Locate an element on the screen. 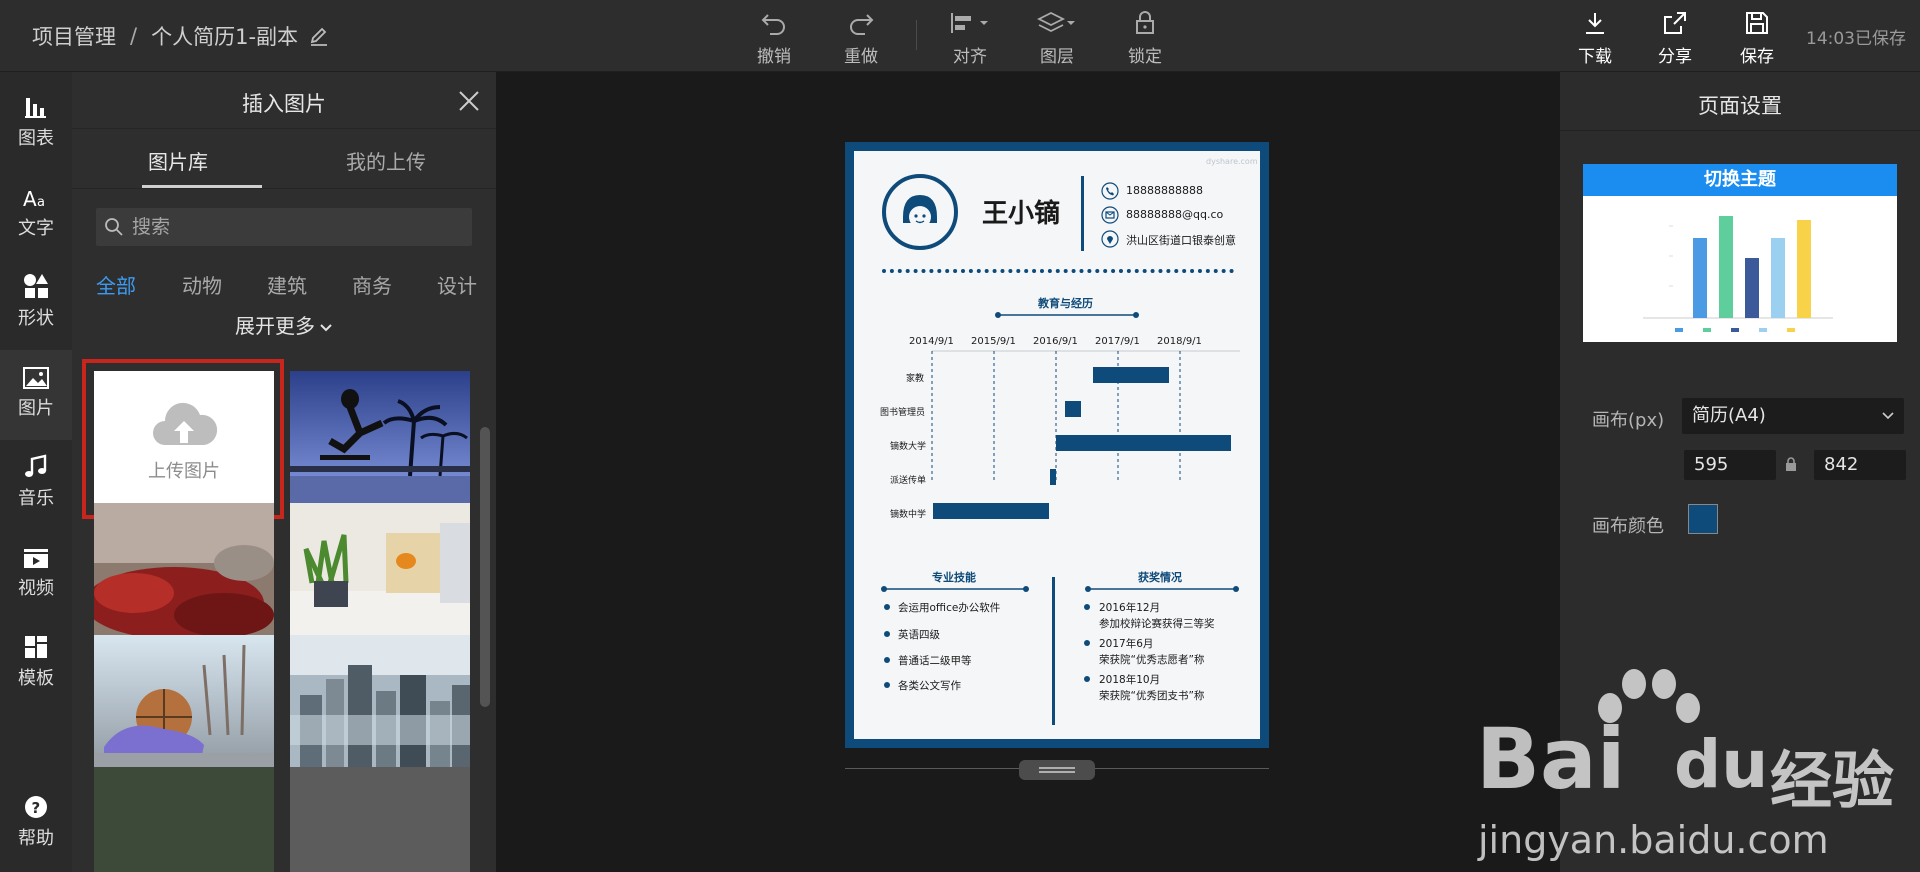  rail-item-text: Aa 文字 is located at coordinates (36, 215).